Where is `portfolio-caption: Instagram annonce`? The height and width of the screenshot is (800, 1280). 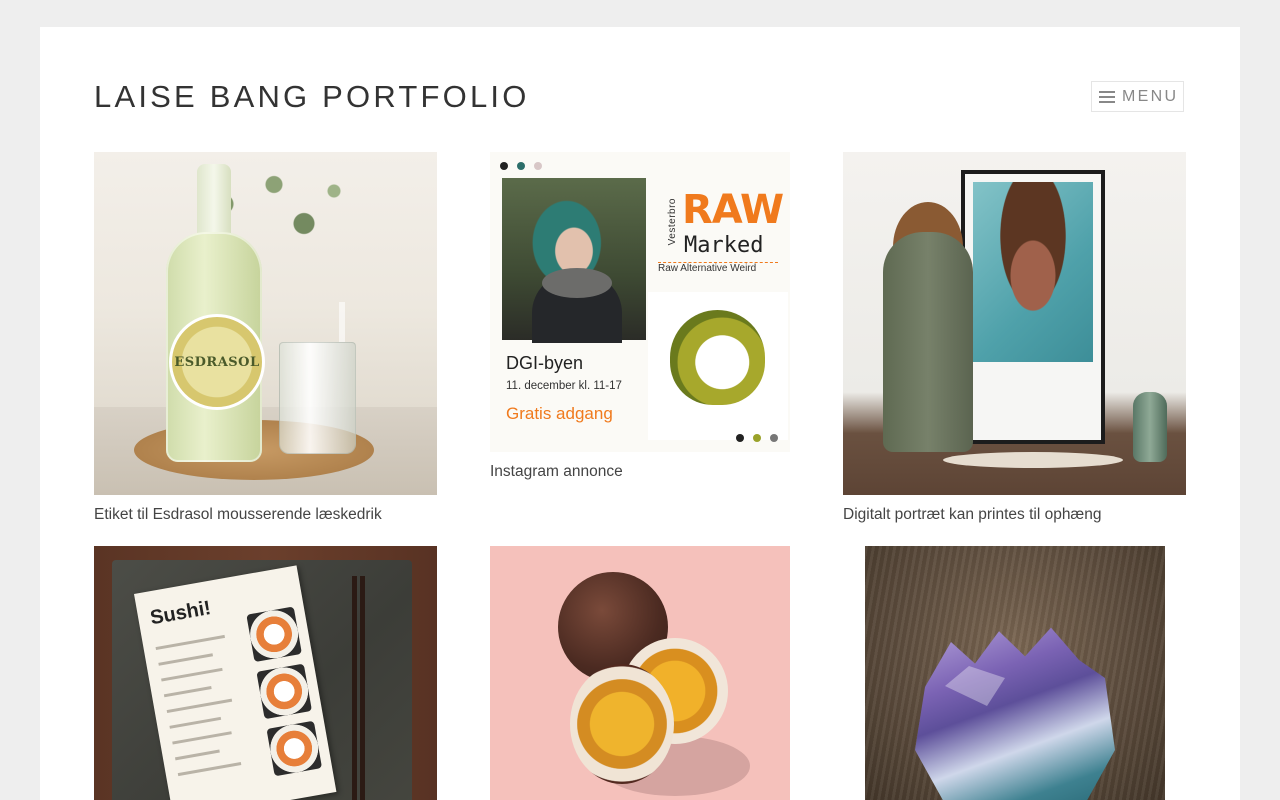 portfolio-caption: Instagram annonce is located at coordinates (556, 472).